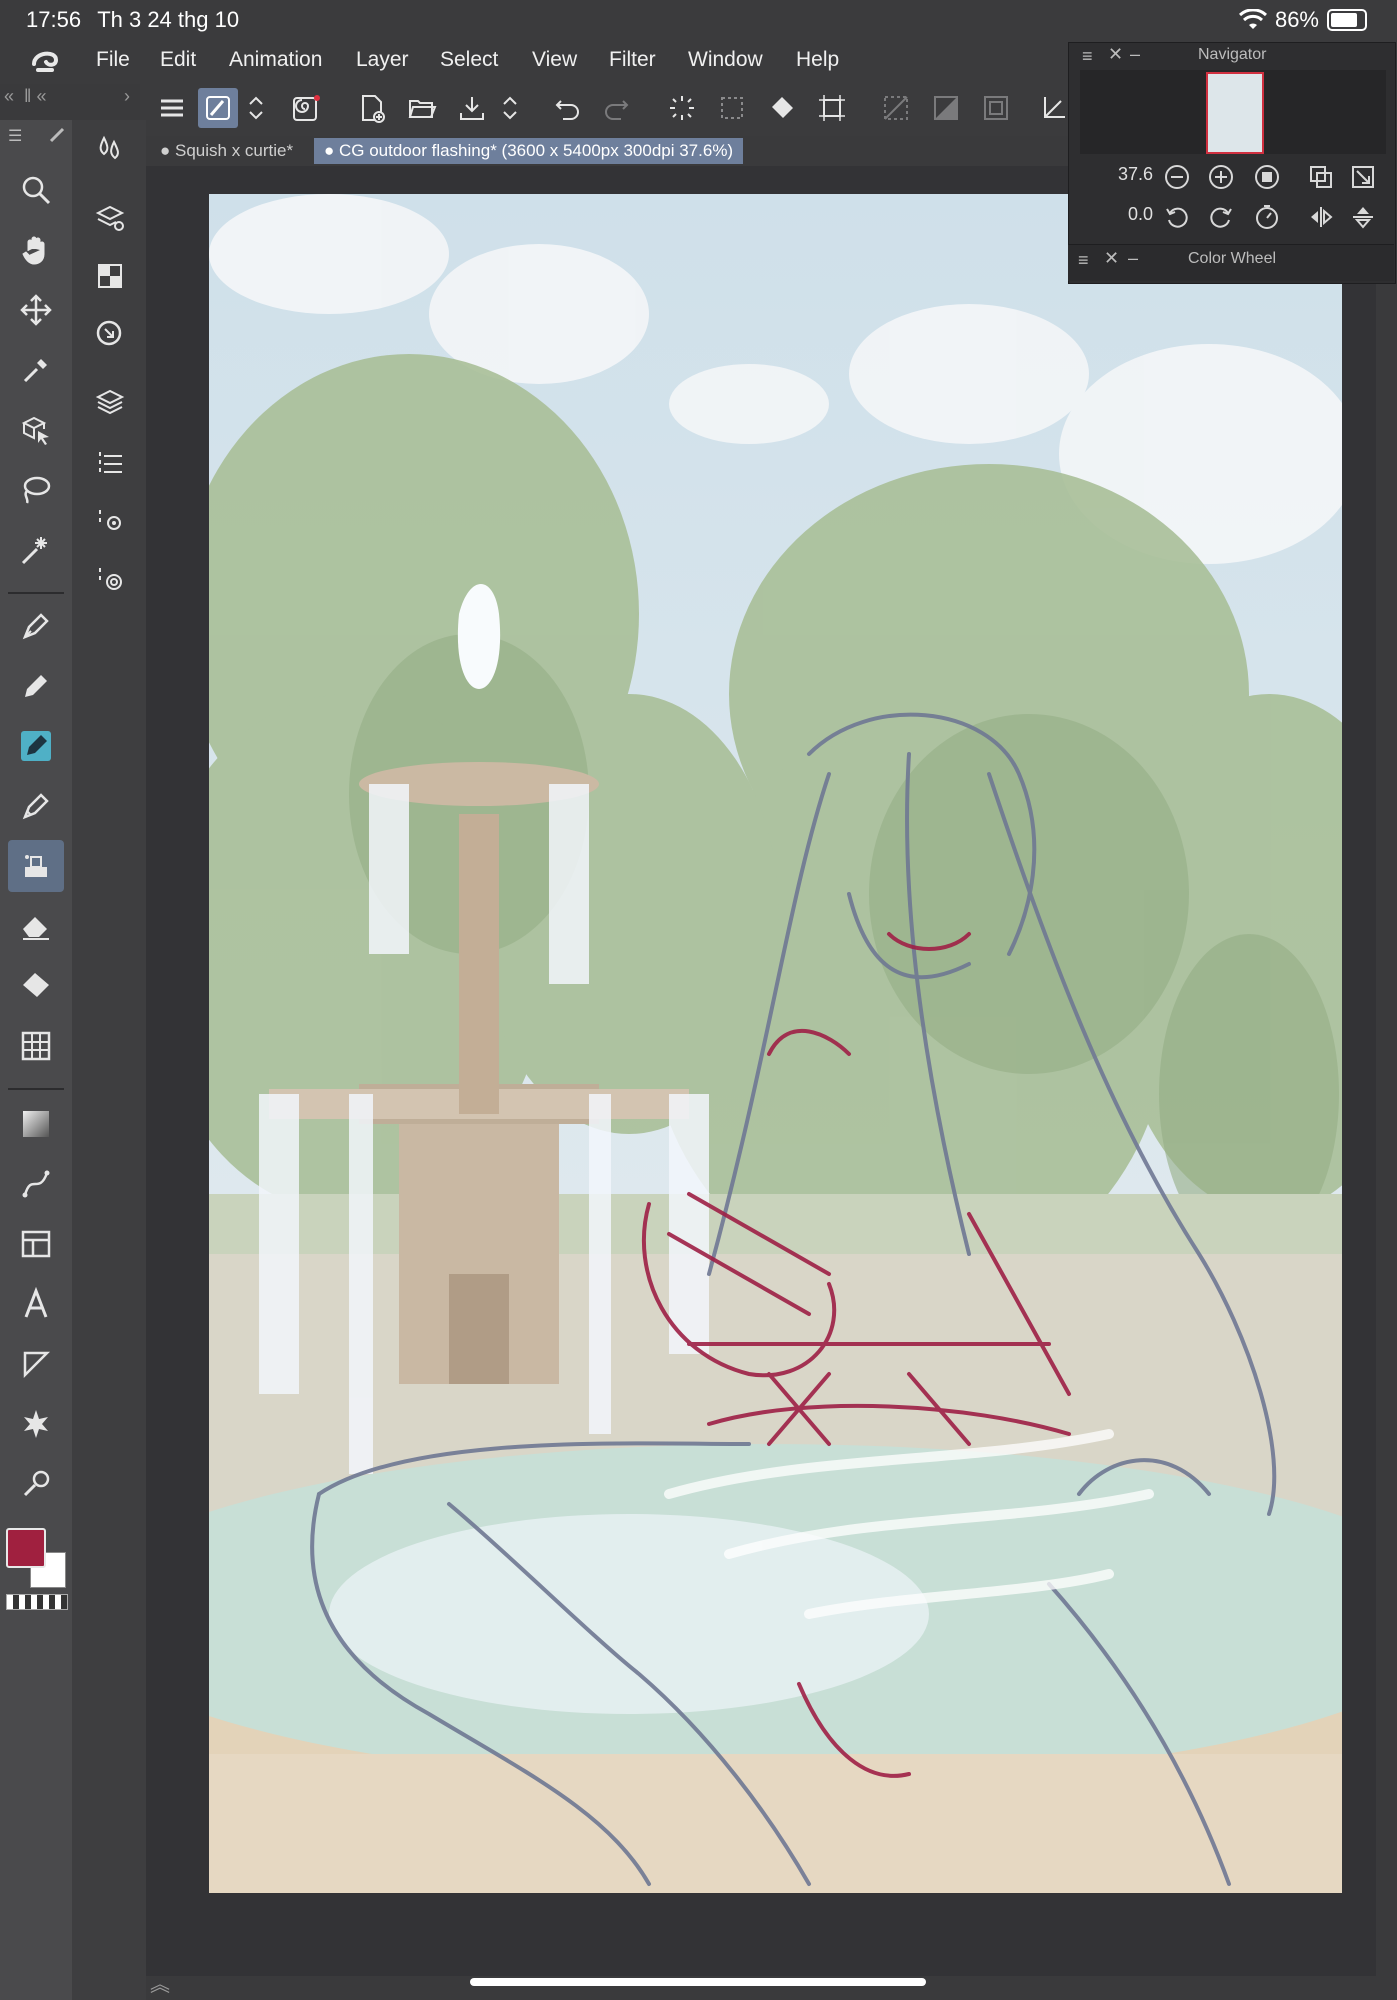  I want to click on undo-icon, so click(567, 110).